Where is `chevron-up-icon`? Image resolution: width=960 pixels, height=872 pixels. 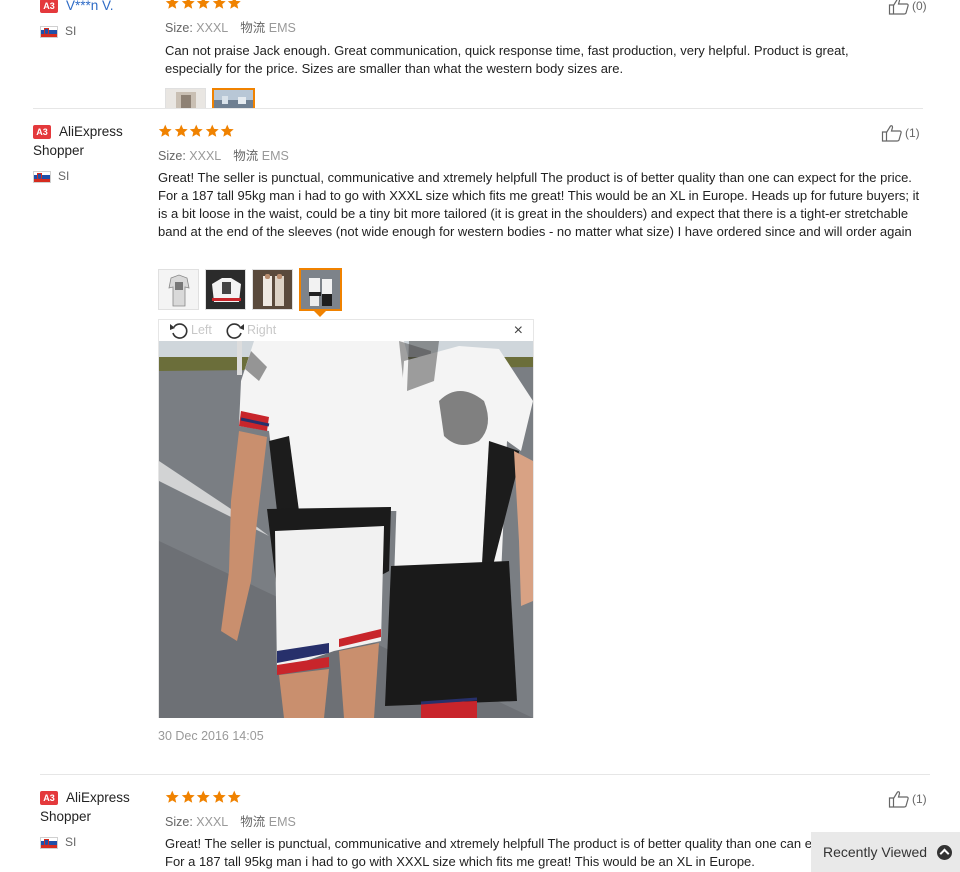 chevron-up-icon is located at coordinates (944, 852).